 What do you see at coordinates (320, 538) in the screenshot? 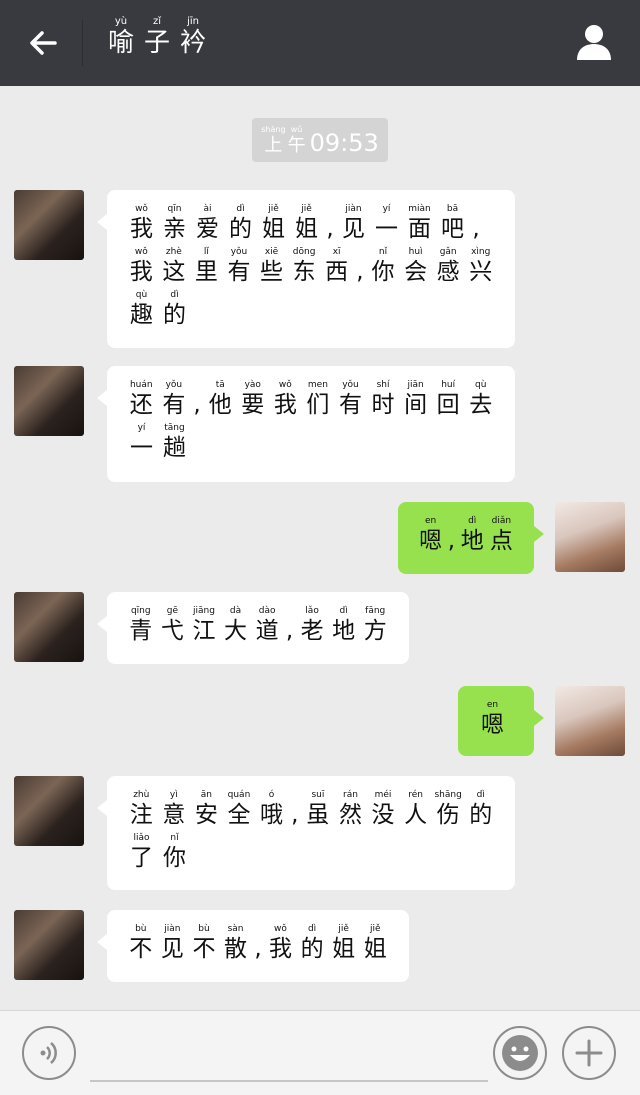
I see `chat-message: en 嗯, dì 地 diǎn 点` at bounding box center [320, 538].